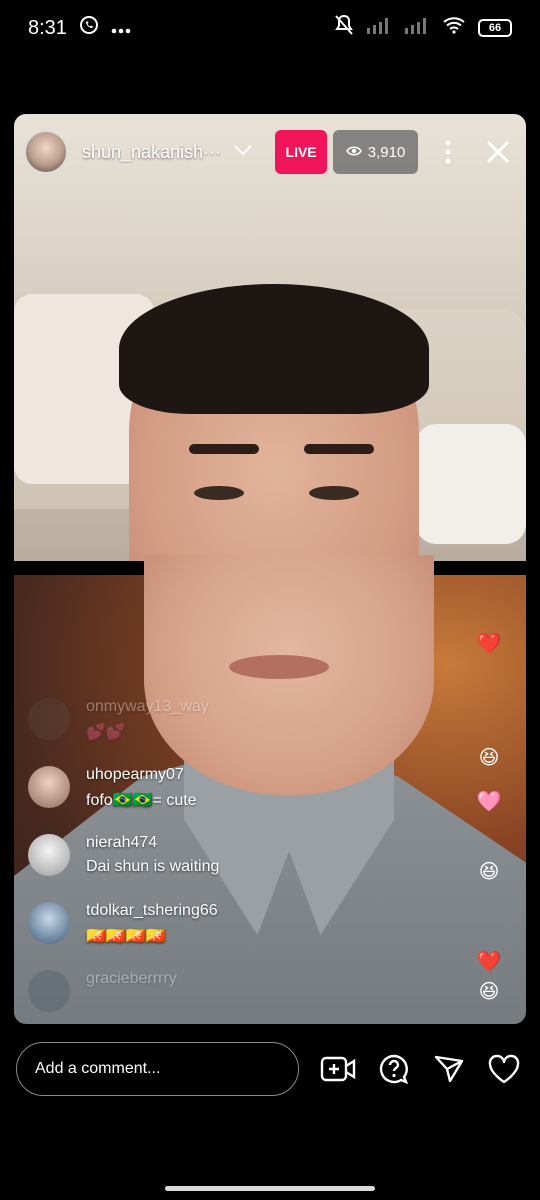  What do you see at coordinates (224, 991) in the screenshot?
I see `comment-item: gracieberrrry` at bounding box center [224, 991].